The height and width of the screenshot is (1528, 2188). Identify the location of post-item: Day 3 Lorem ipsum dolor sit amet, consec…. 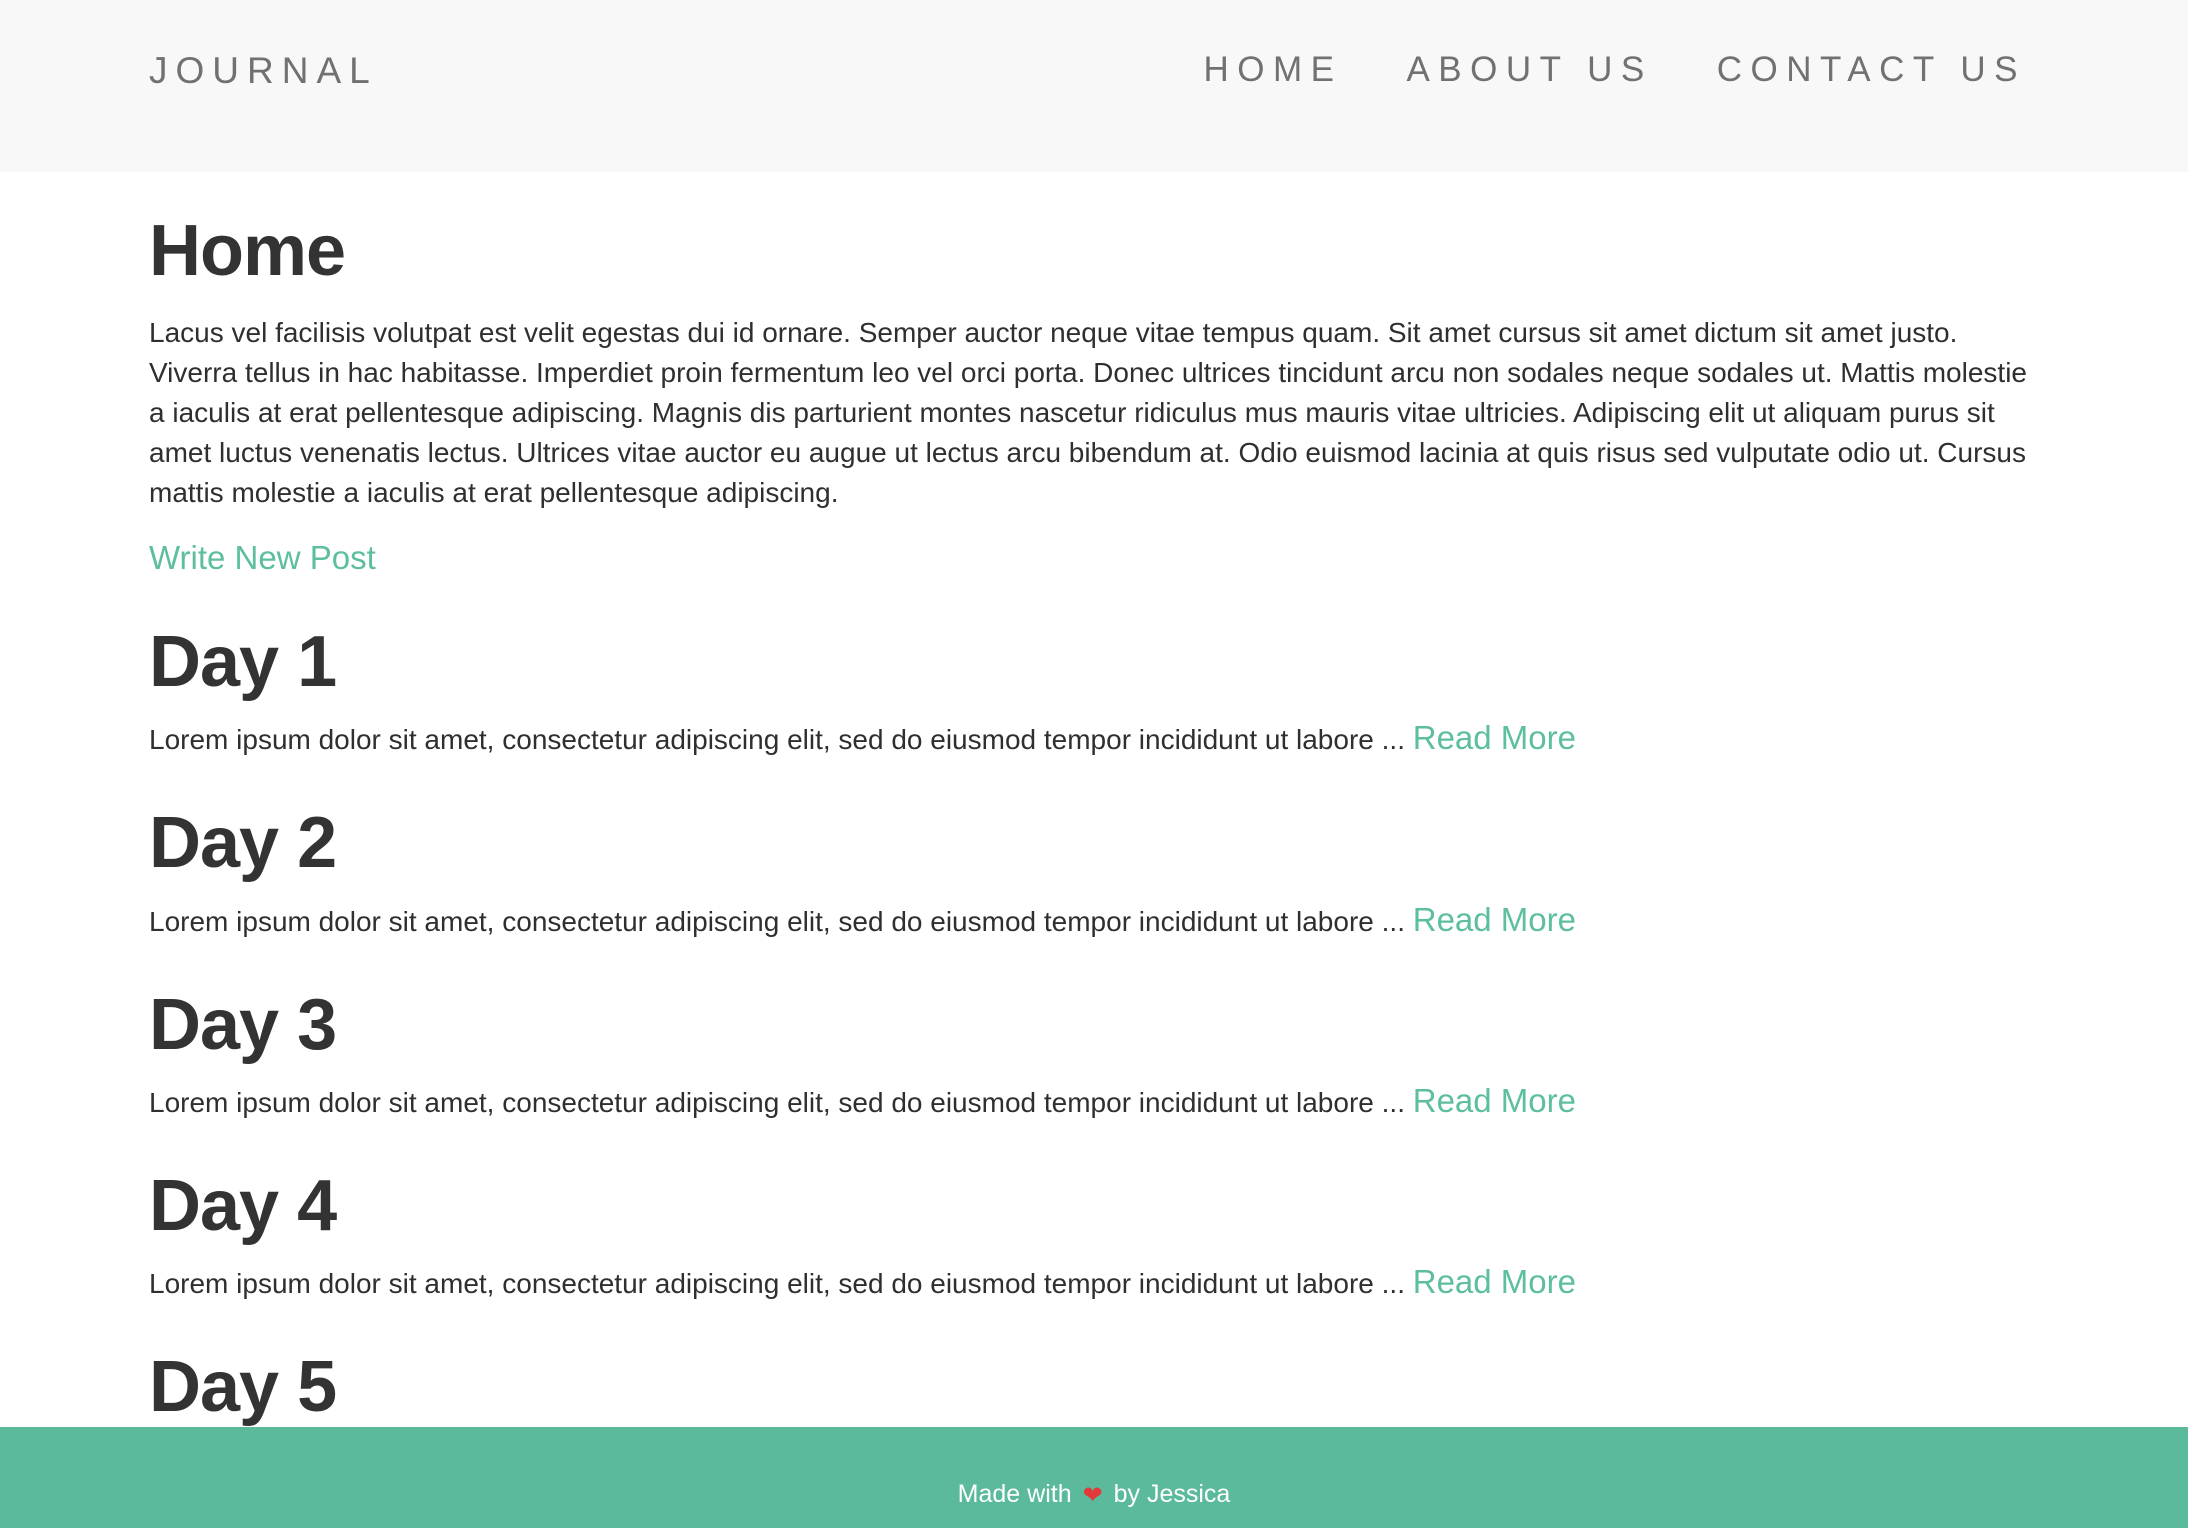
(1089, 1053).